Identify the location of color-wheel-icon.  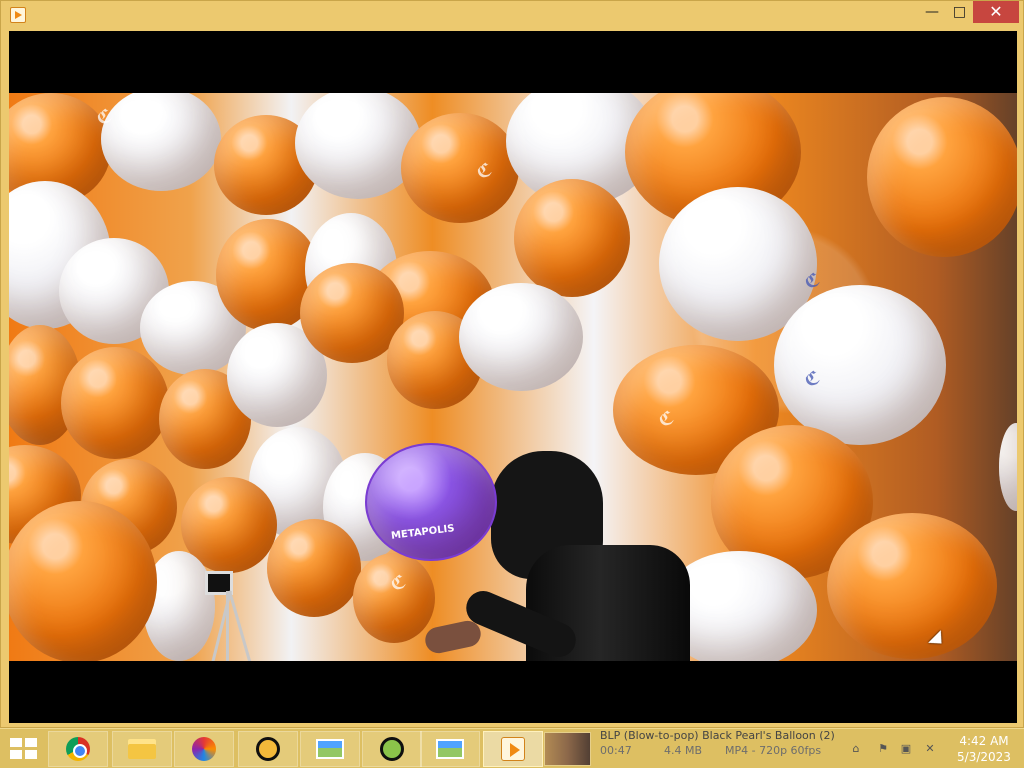
(204, 749).